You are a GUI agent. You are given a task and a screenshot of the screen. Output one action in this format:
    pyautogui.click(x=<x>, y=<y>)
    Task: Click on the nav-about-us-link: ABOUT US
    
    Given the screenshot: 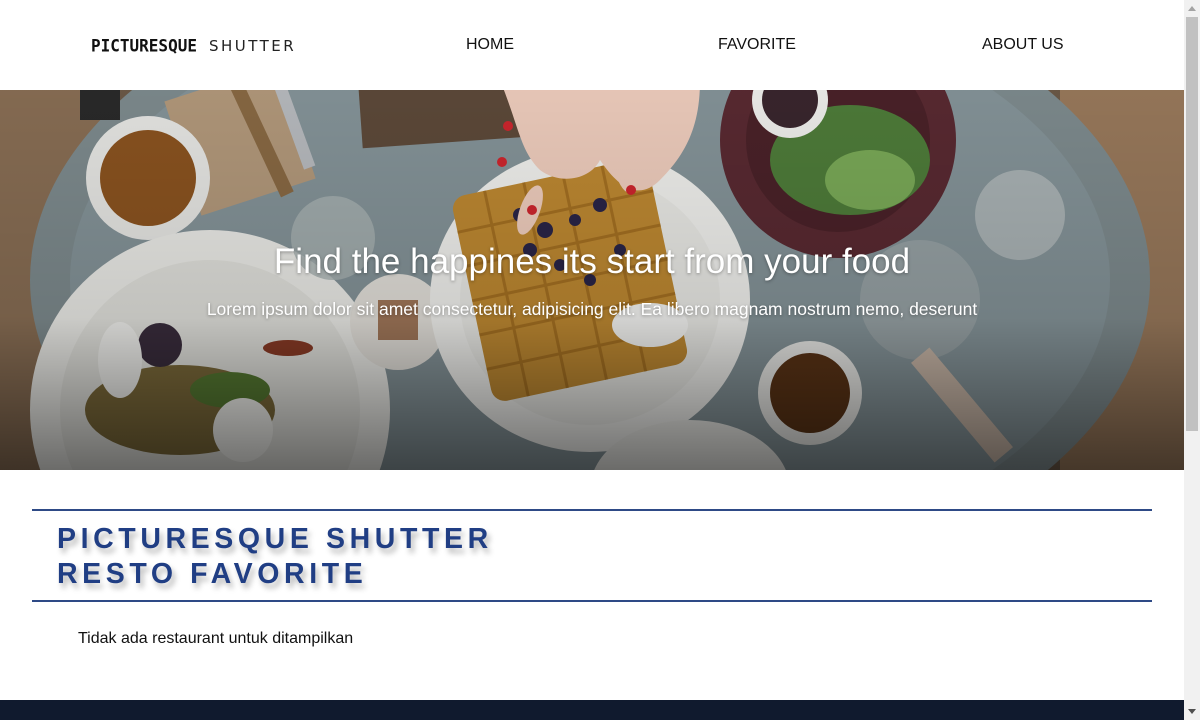 What is the action you would take?
    pyautogui.click(x=1023, y=45)
    